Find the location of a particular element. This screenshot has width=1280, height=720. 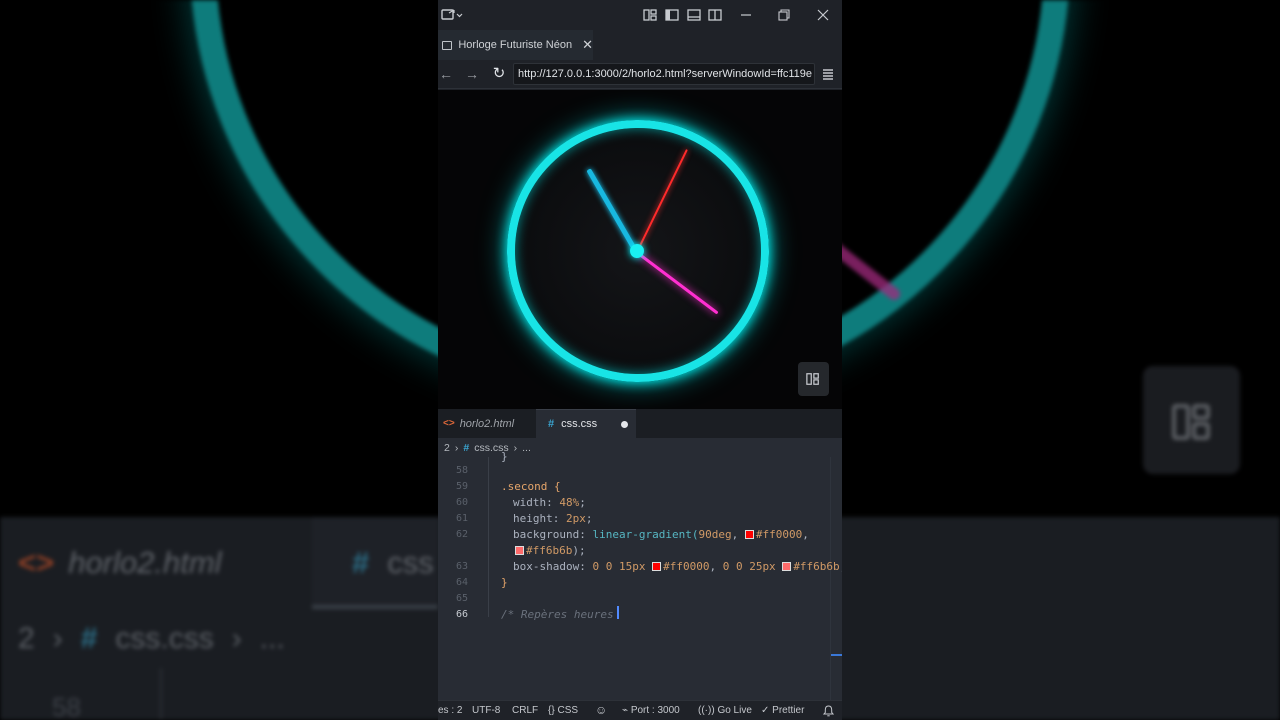

tab-css-css: # css.css is located at coordinates (586, 423).